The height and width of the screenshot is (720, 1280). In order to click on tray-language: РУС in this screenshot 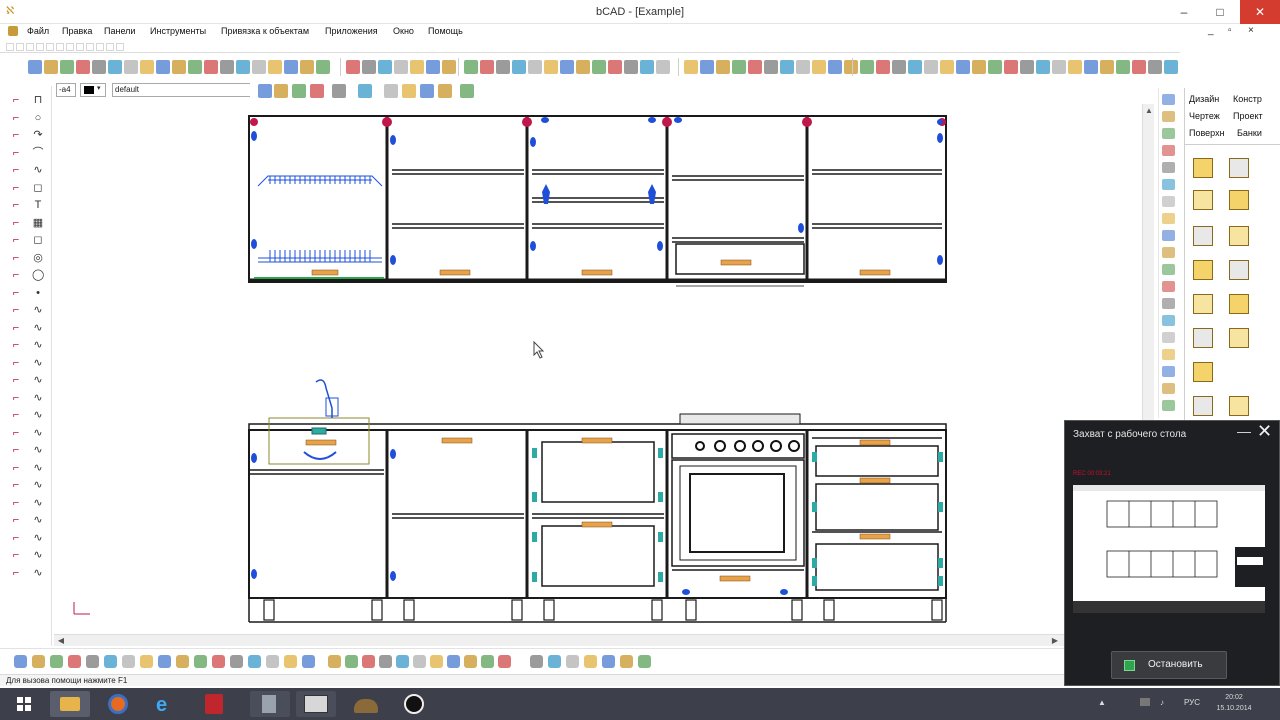, I will do `click(1192, 702)`.